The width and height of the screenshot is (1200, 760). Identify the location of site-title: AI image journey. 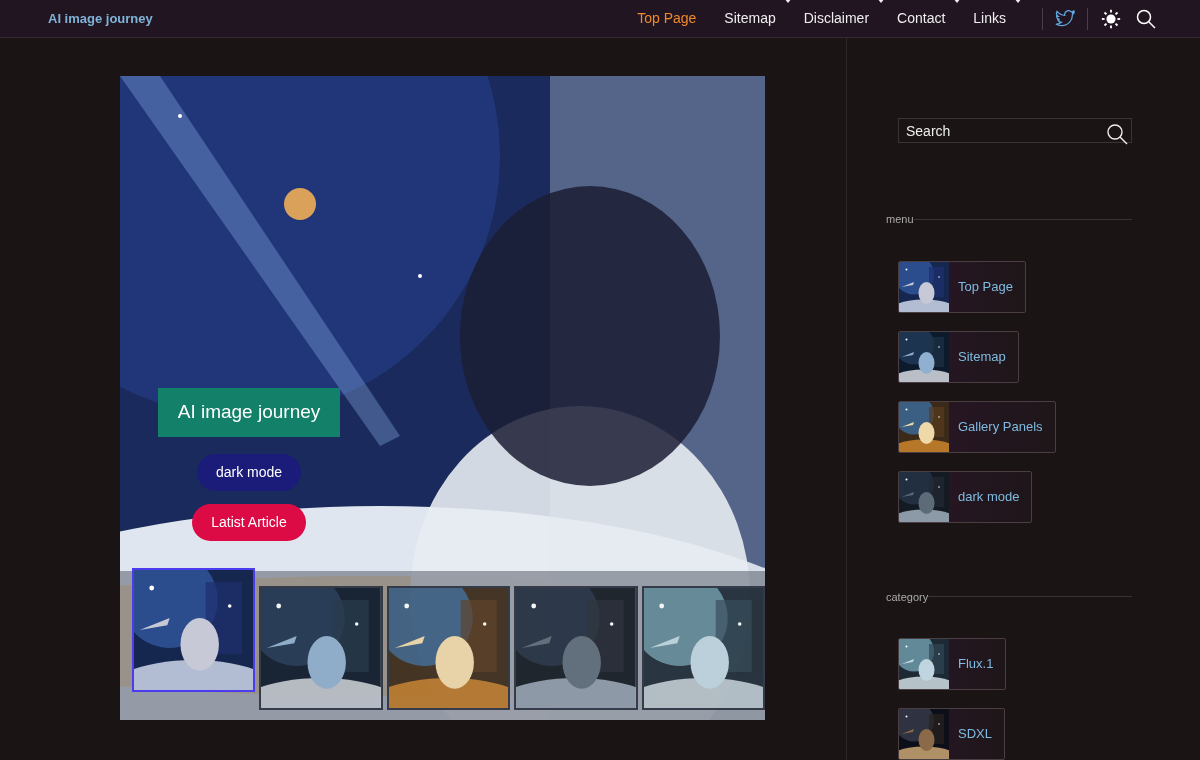
(100, 18).